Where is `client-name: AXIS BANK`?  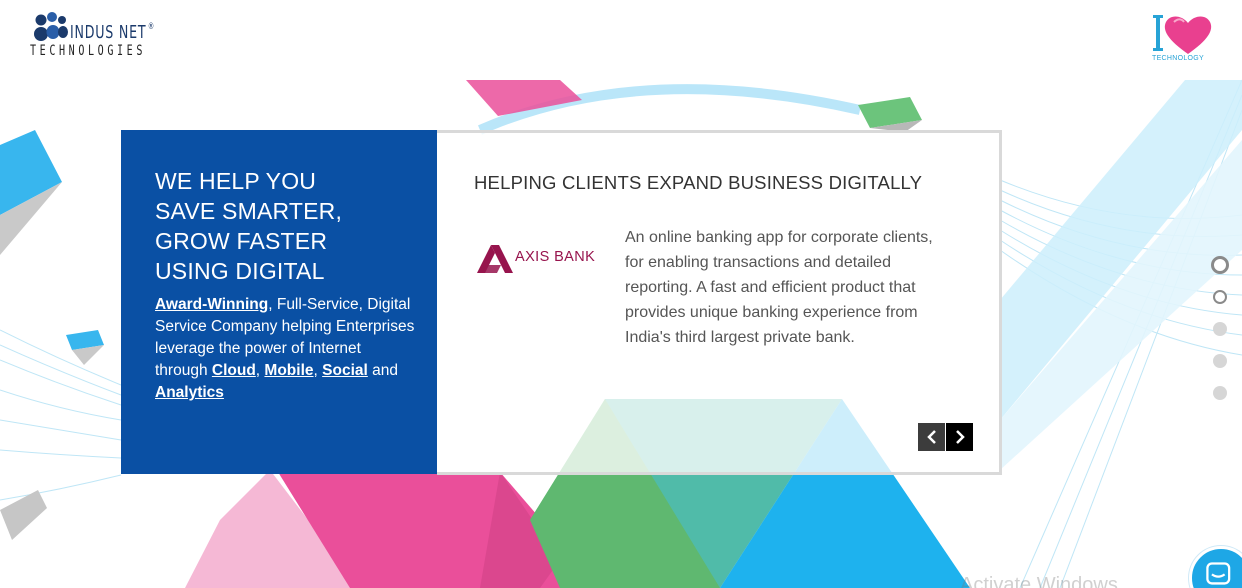
client-name: AXIS BANK is located at coordinates (555, 257).